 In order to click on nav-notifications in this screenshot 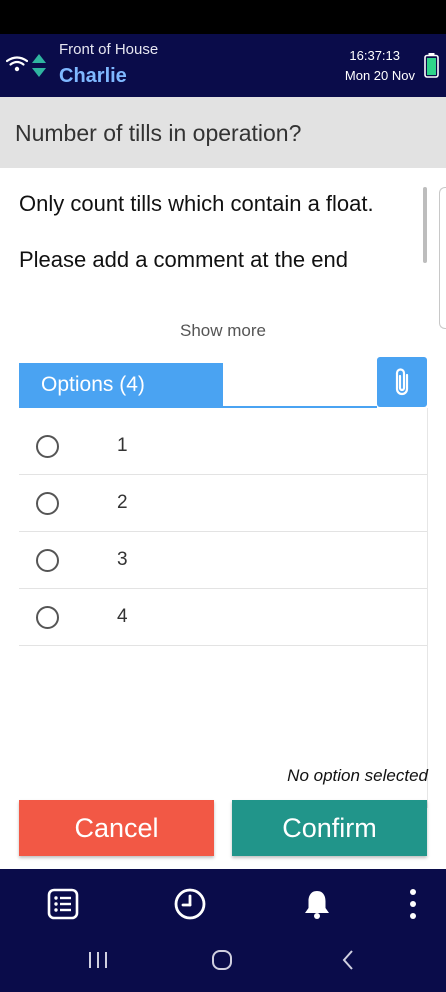, I will do `click(317, 904)`.